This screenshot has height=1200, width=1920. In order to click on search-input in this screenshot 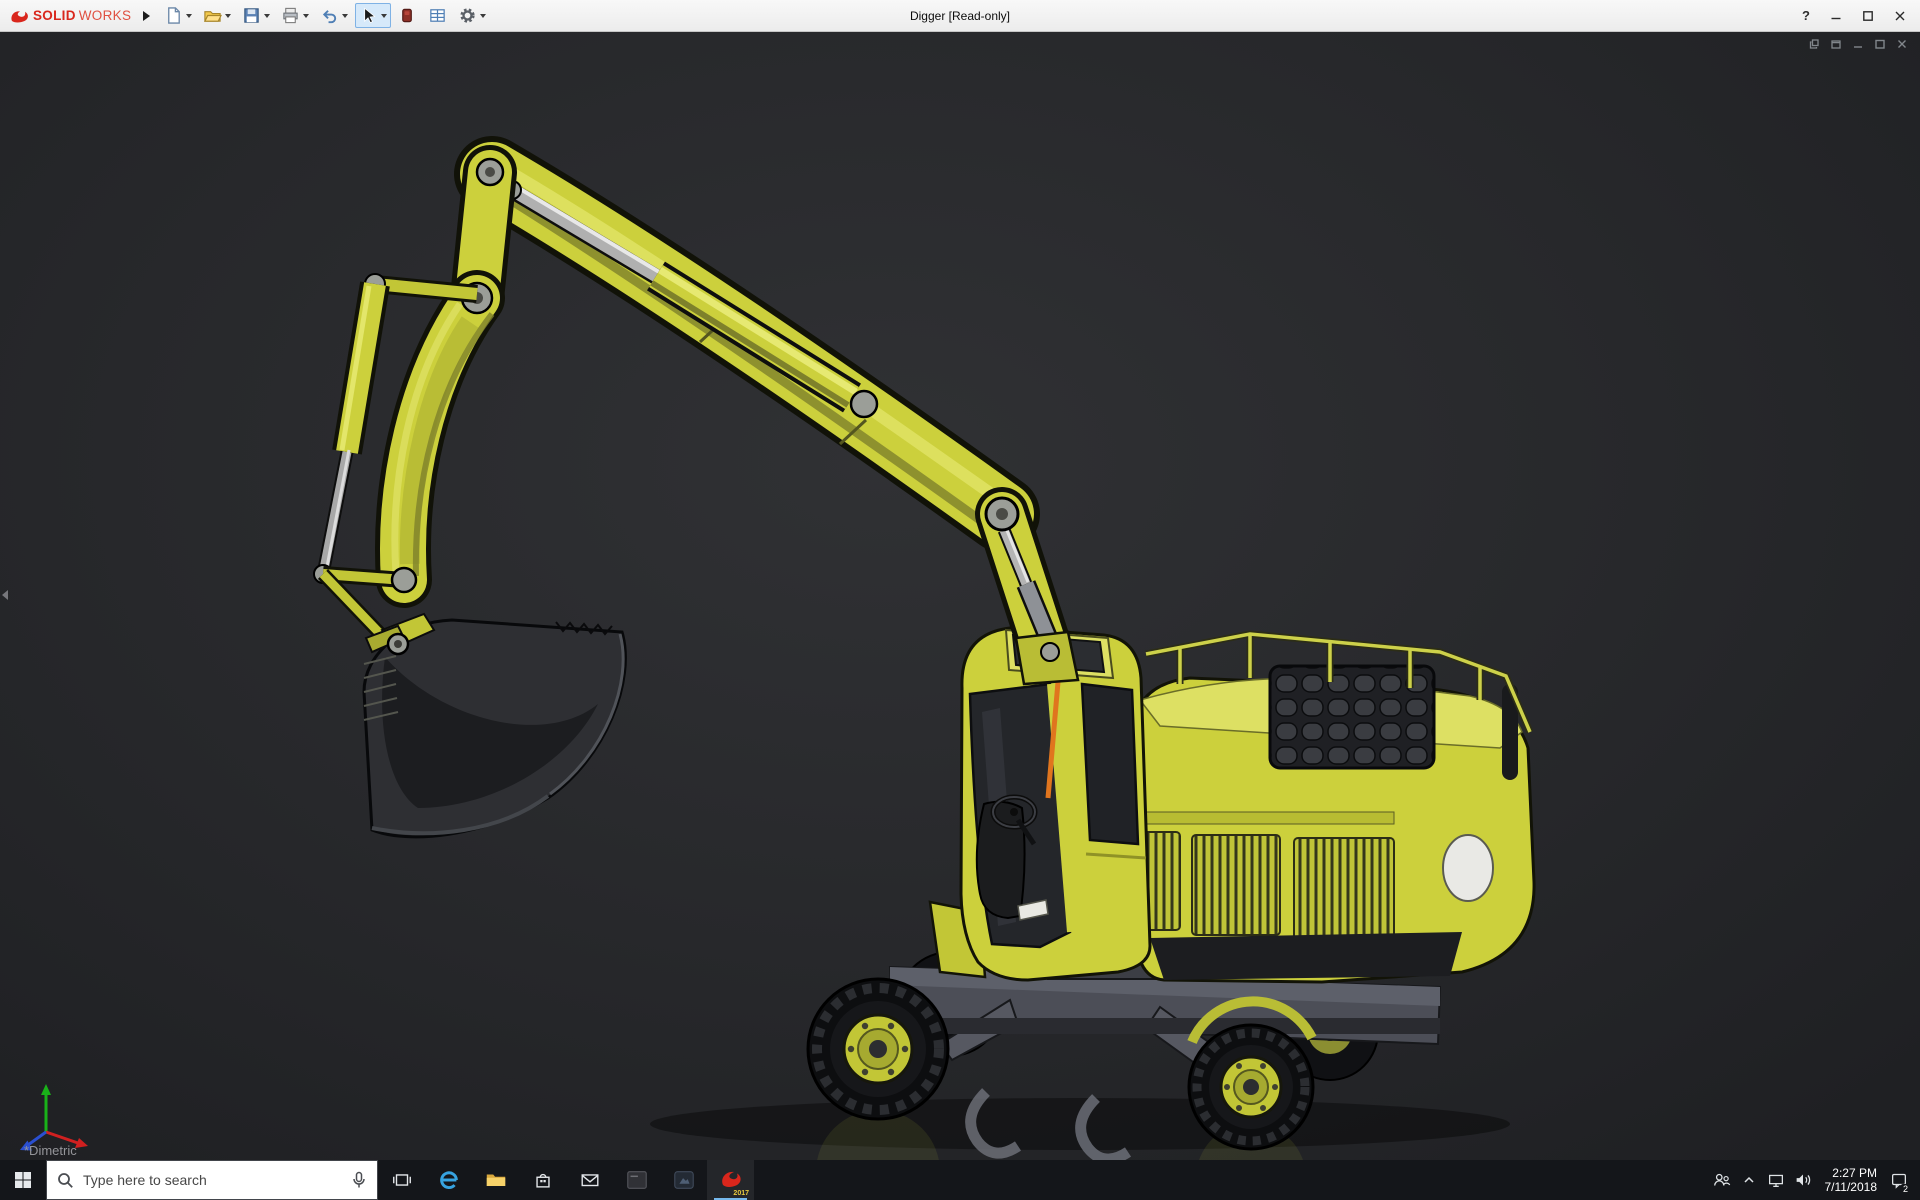, I will do `click(212, 1180)`.